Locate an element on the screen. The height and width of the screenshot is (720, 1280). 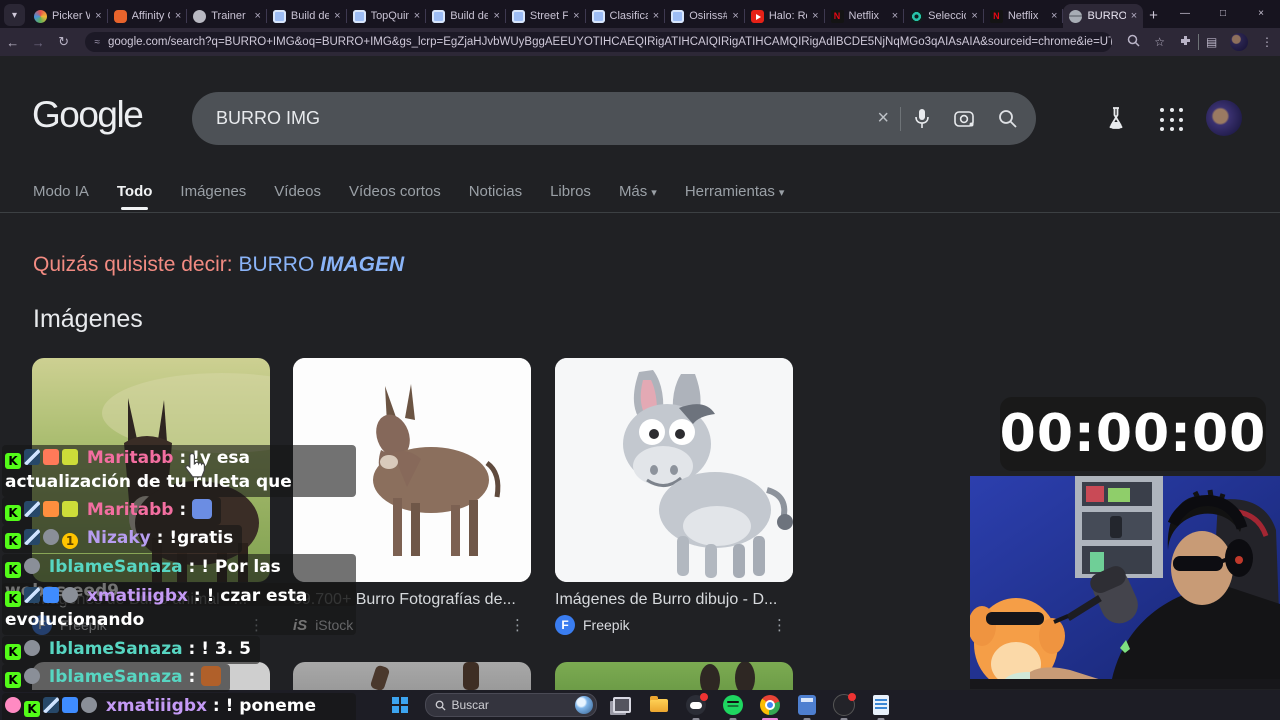
chat-username: Nizaky is located at coordinates (116, 538).